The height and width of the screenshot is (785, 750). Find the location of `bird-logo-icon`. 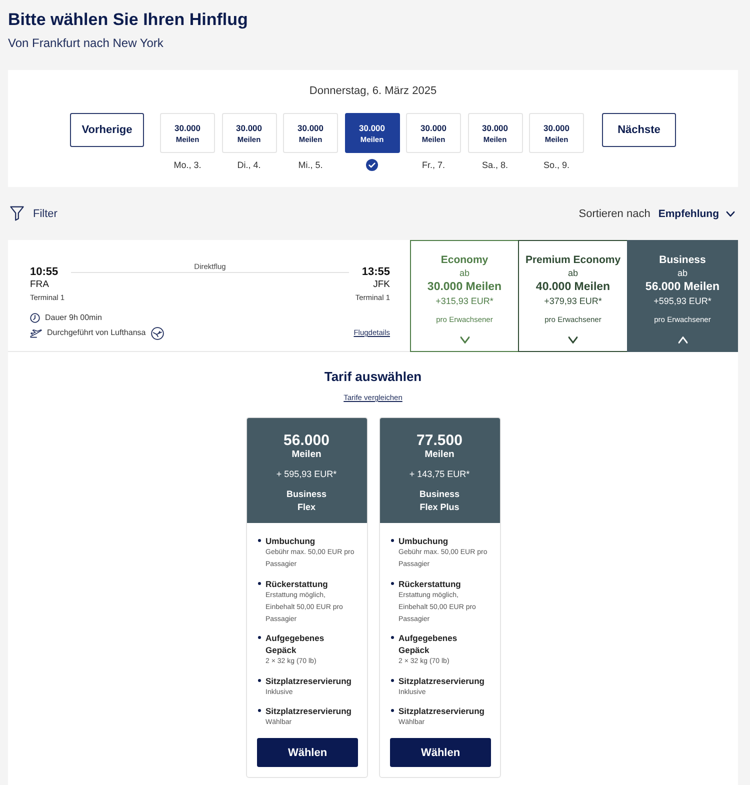

bird-logo-icon is located at coordinates (157, 333).